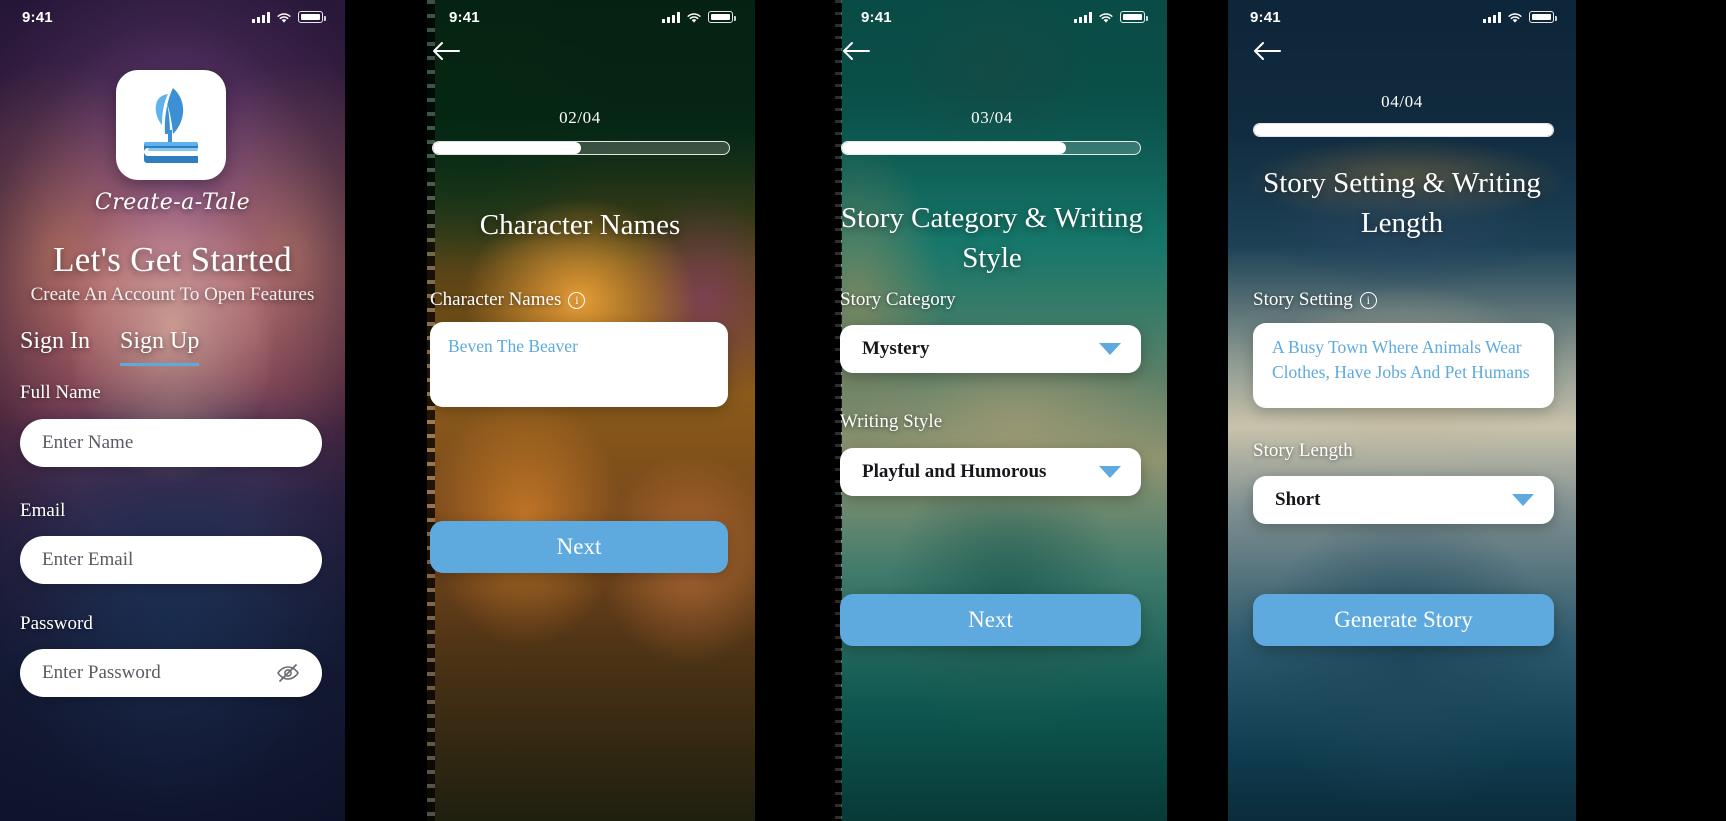  What do you see at coordinates (990, 349) in the screenshot?
I see `story-category-dropdown: Mystery` at bounding box center [990, 349].